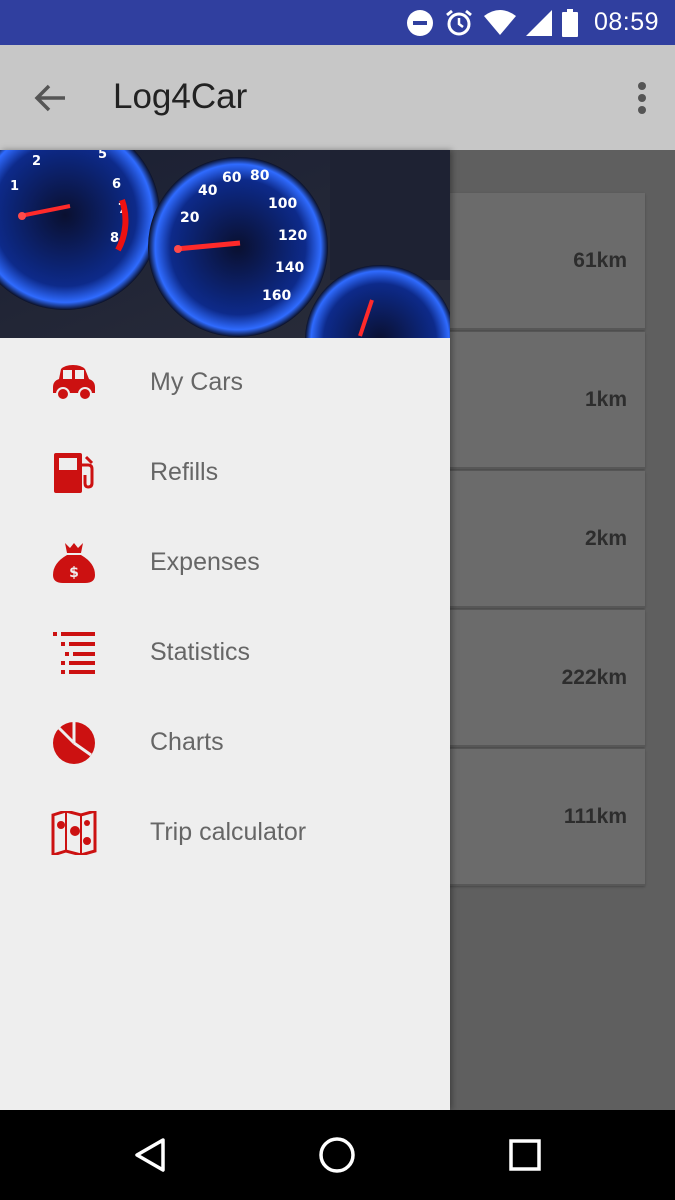  I want to click on more-vert-icon, so click(642, 98).